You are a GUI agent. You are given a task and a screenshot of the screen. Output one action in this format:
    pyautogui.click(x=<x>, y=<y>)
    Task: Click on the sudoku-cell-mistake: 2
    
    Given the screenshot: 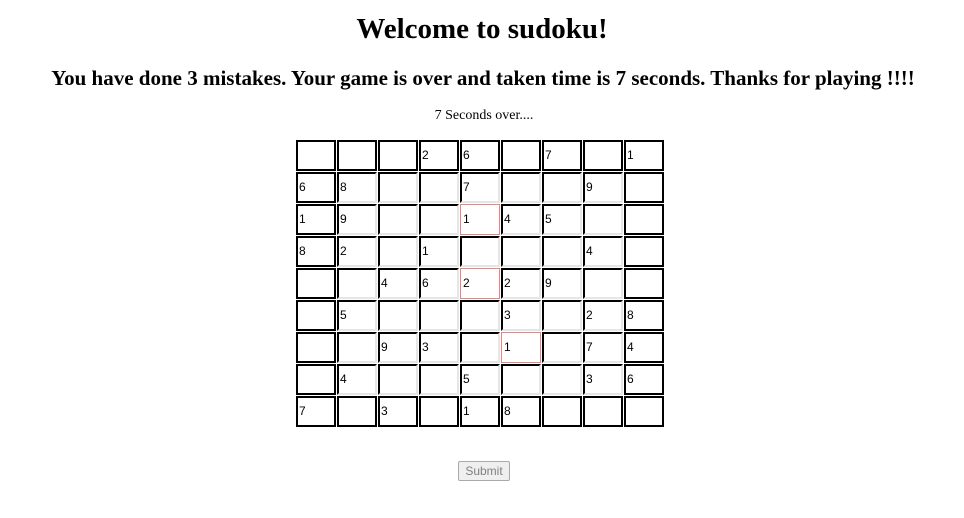 What is the action you would take?
    pyautogui.click(x=480, y=283)
    